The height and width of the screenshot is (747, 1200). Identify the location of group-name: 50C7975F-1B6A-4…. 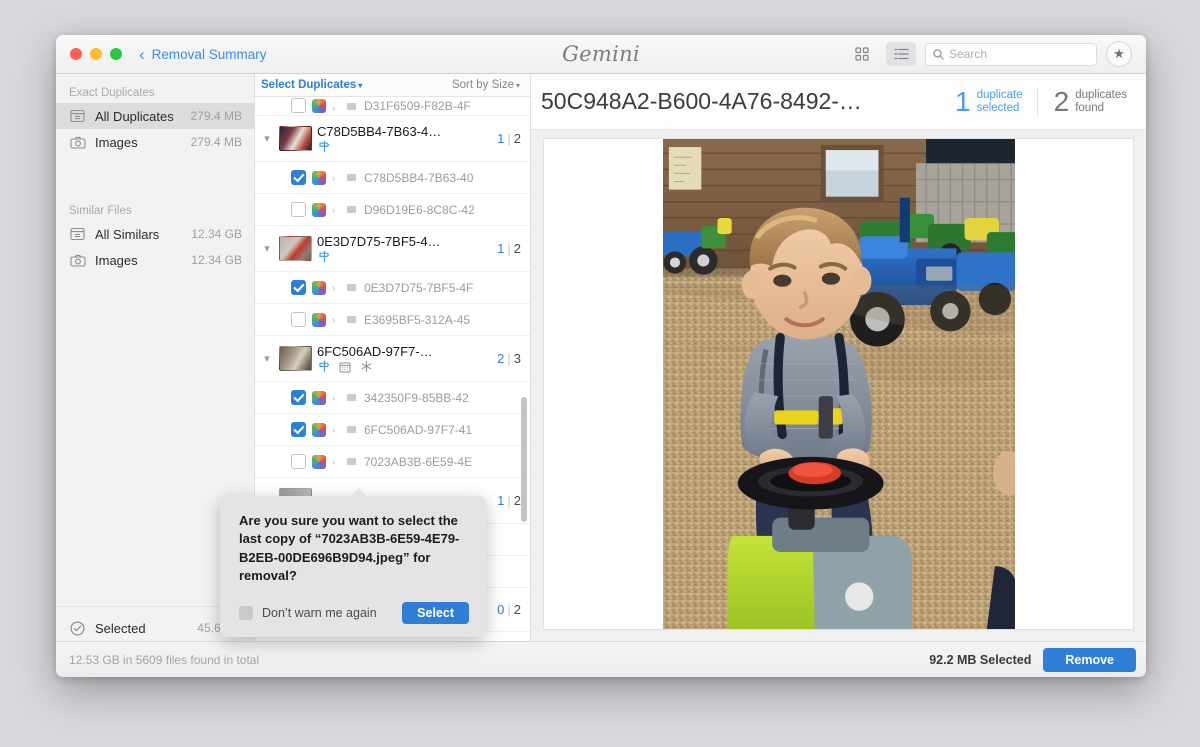
(404, 641).